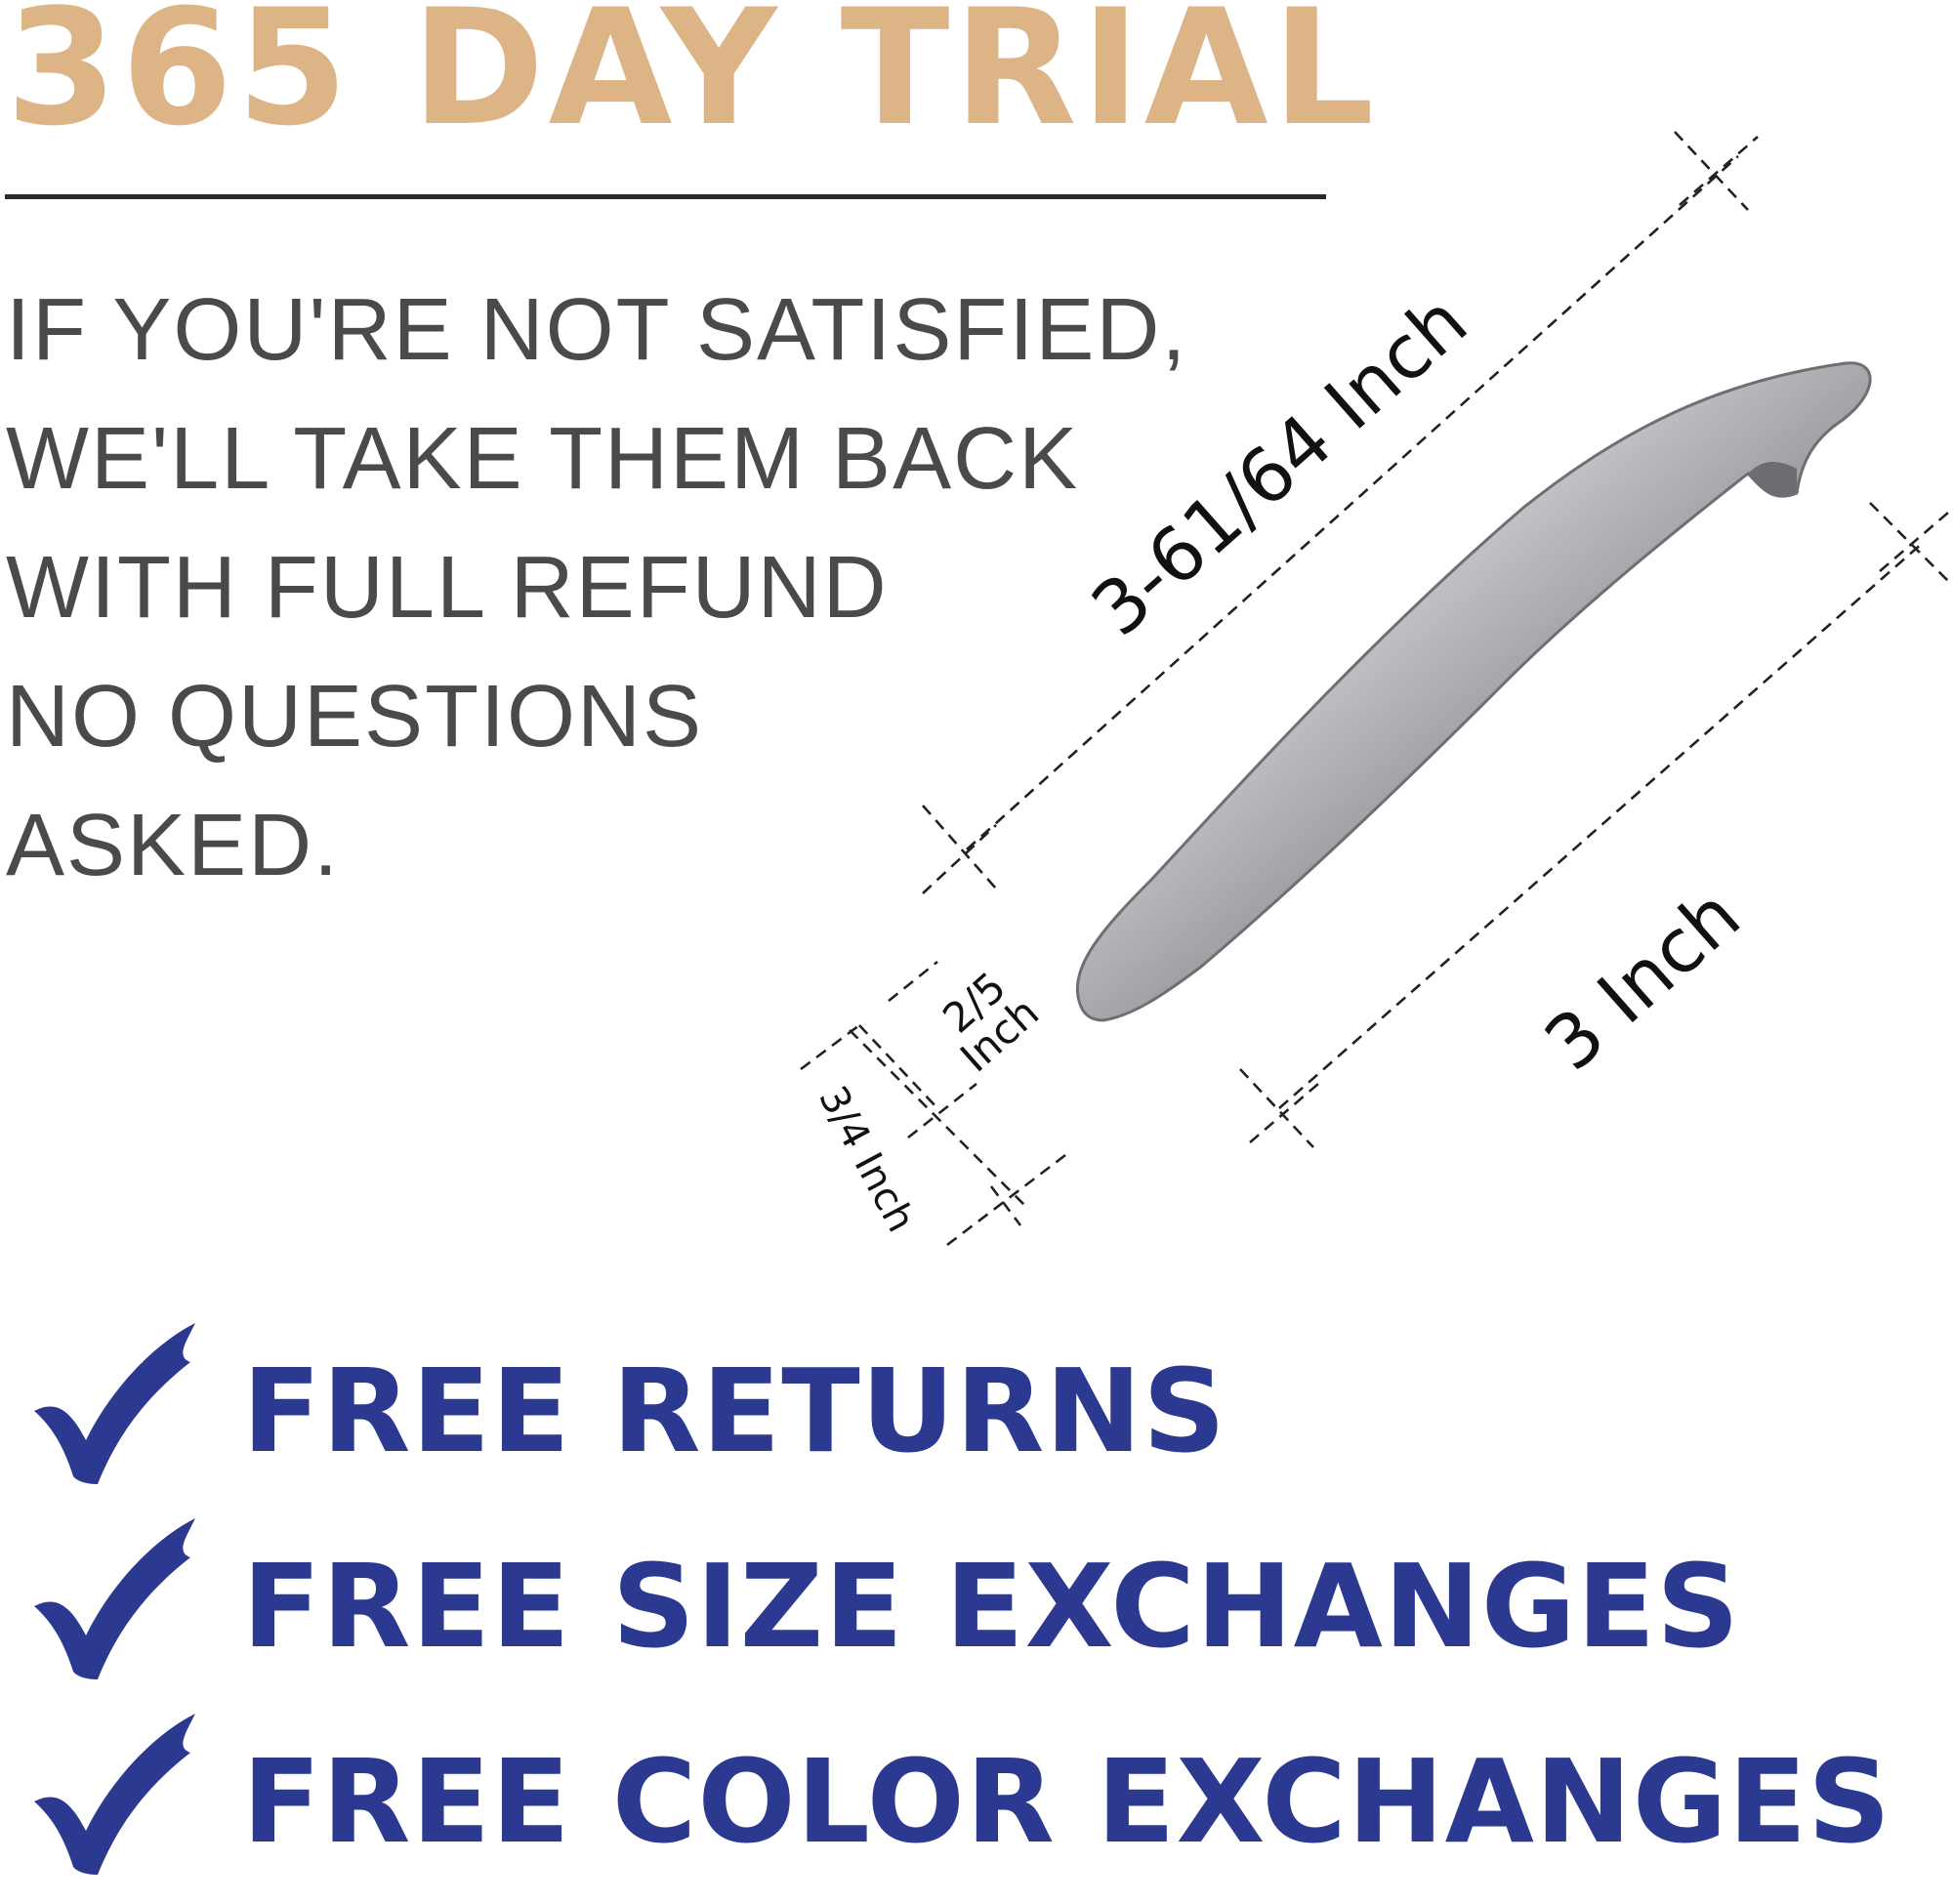 This screenshot has height=1904, width=1953. What do you see at coordinates (866, 1159) in the screenshot?
I see `height-label: 3/4 Inch` at bounding box center [866, 1159].